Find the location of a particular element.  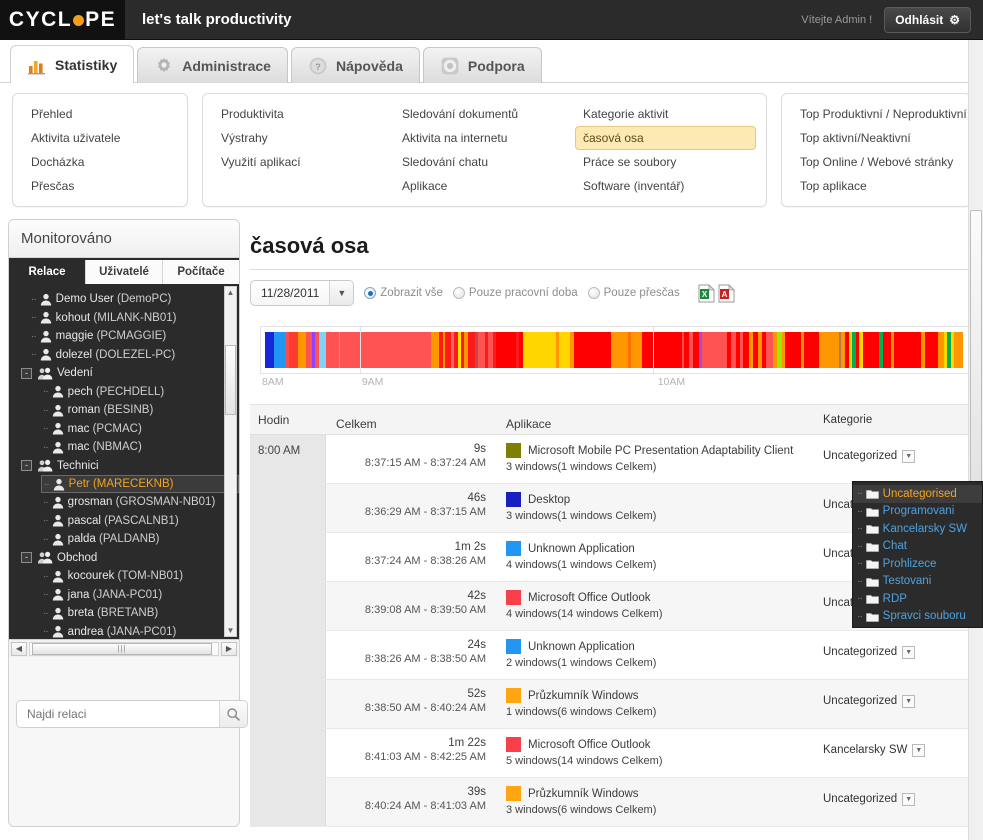

menu-item-sledovani-chatu: Sledování chatu is located at coordinates (484, 162).